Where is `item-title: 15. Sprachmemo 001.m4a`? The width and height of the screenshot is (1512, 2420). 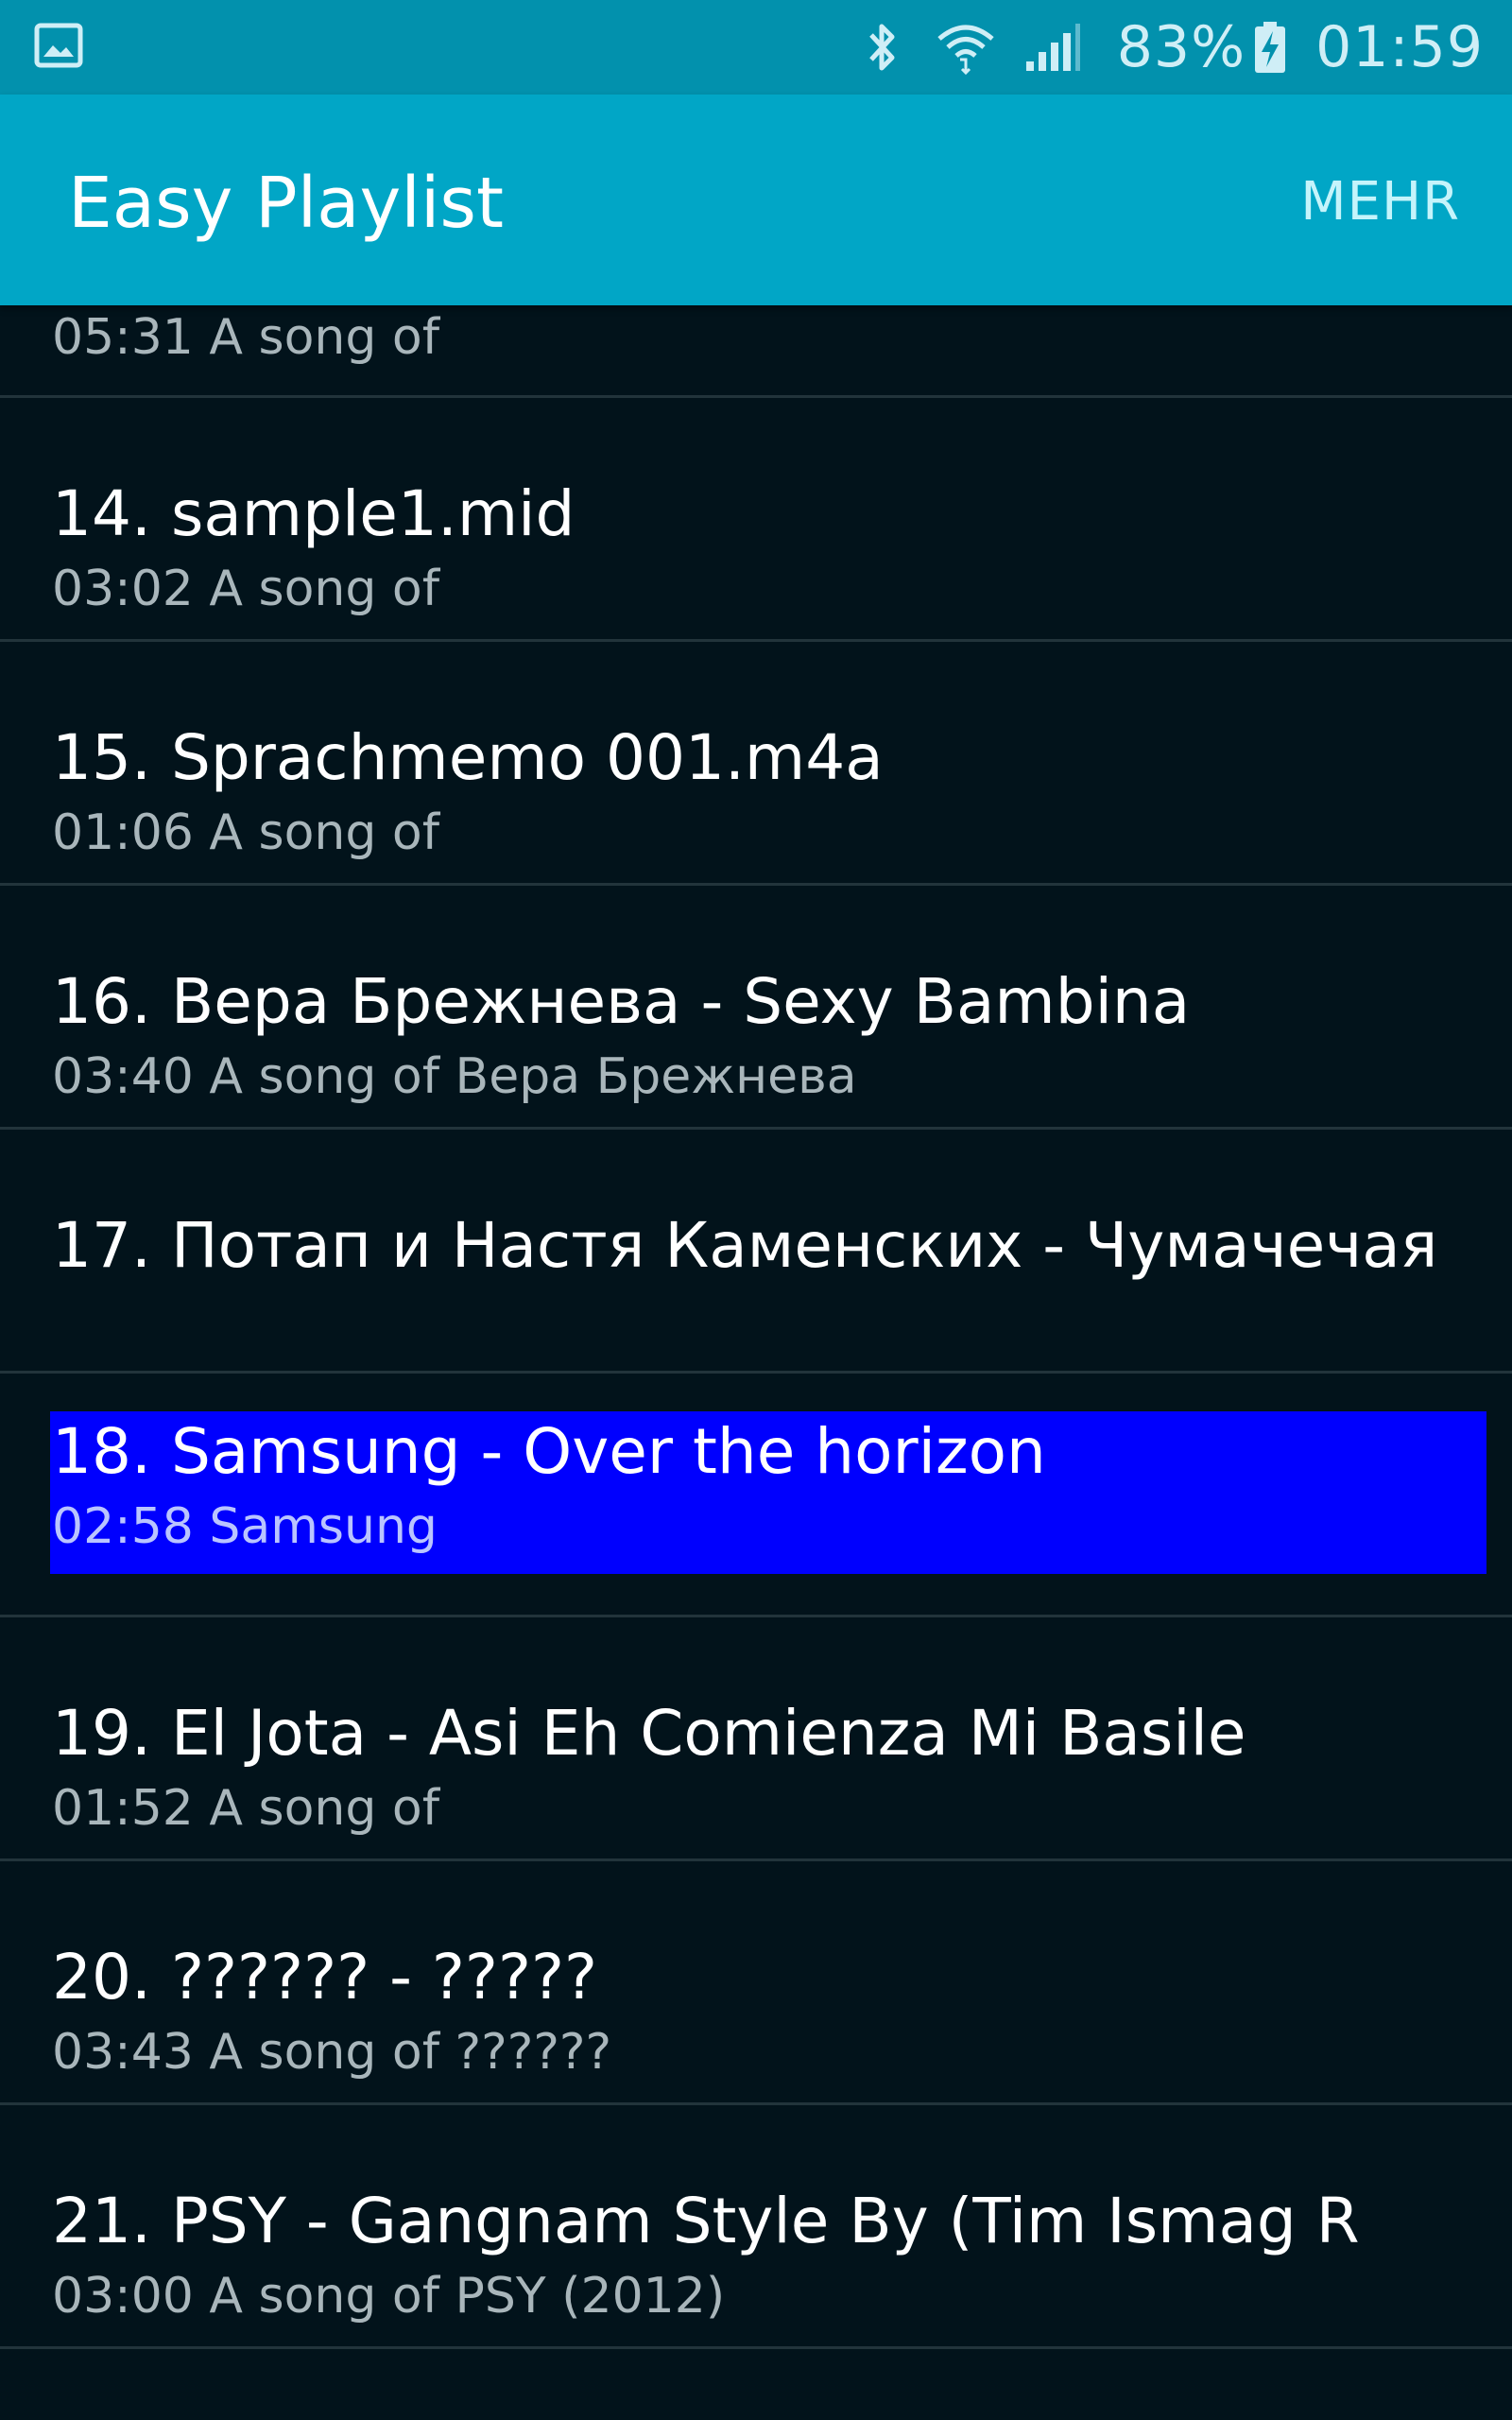
item-title: 15. Sprachmemo 001.m4a is located at coordinates (468, 757).